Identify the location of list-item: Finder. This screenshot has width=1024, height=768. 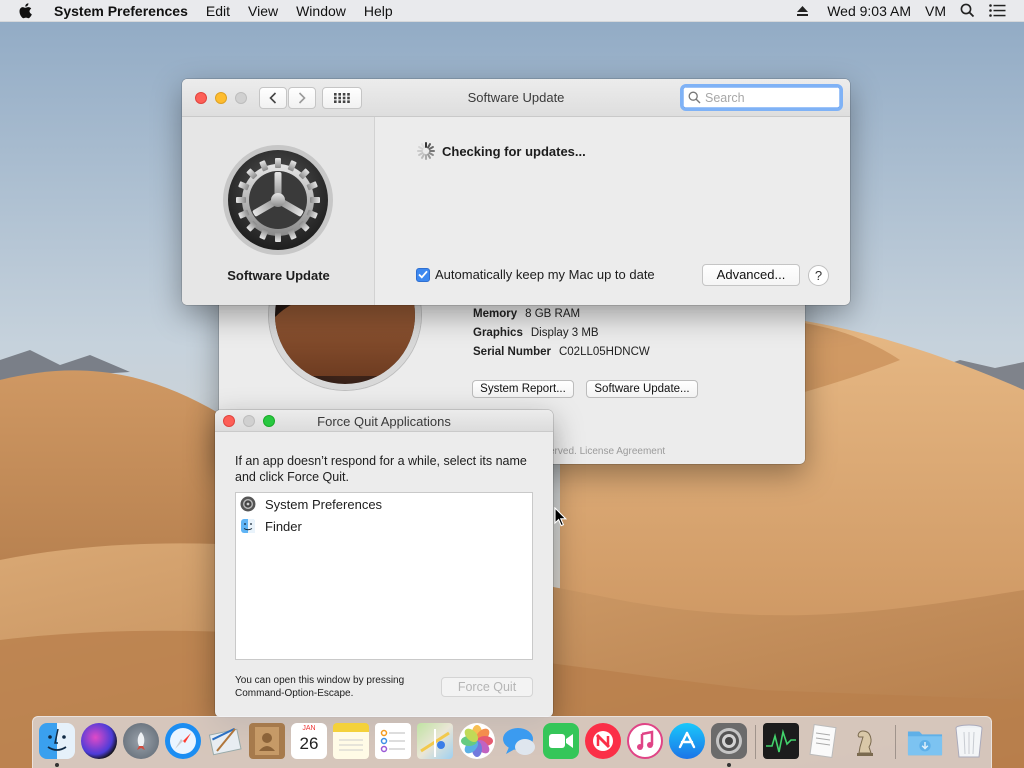
(384, 526).